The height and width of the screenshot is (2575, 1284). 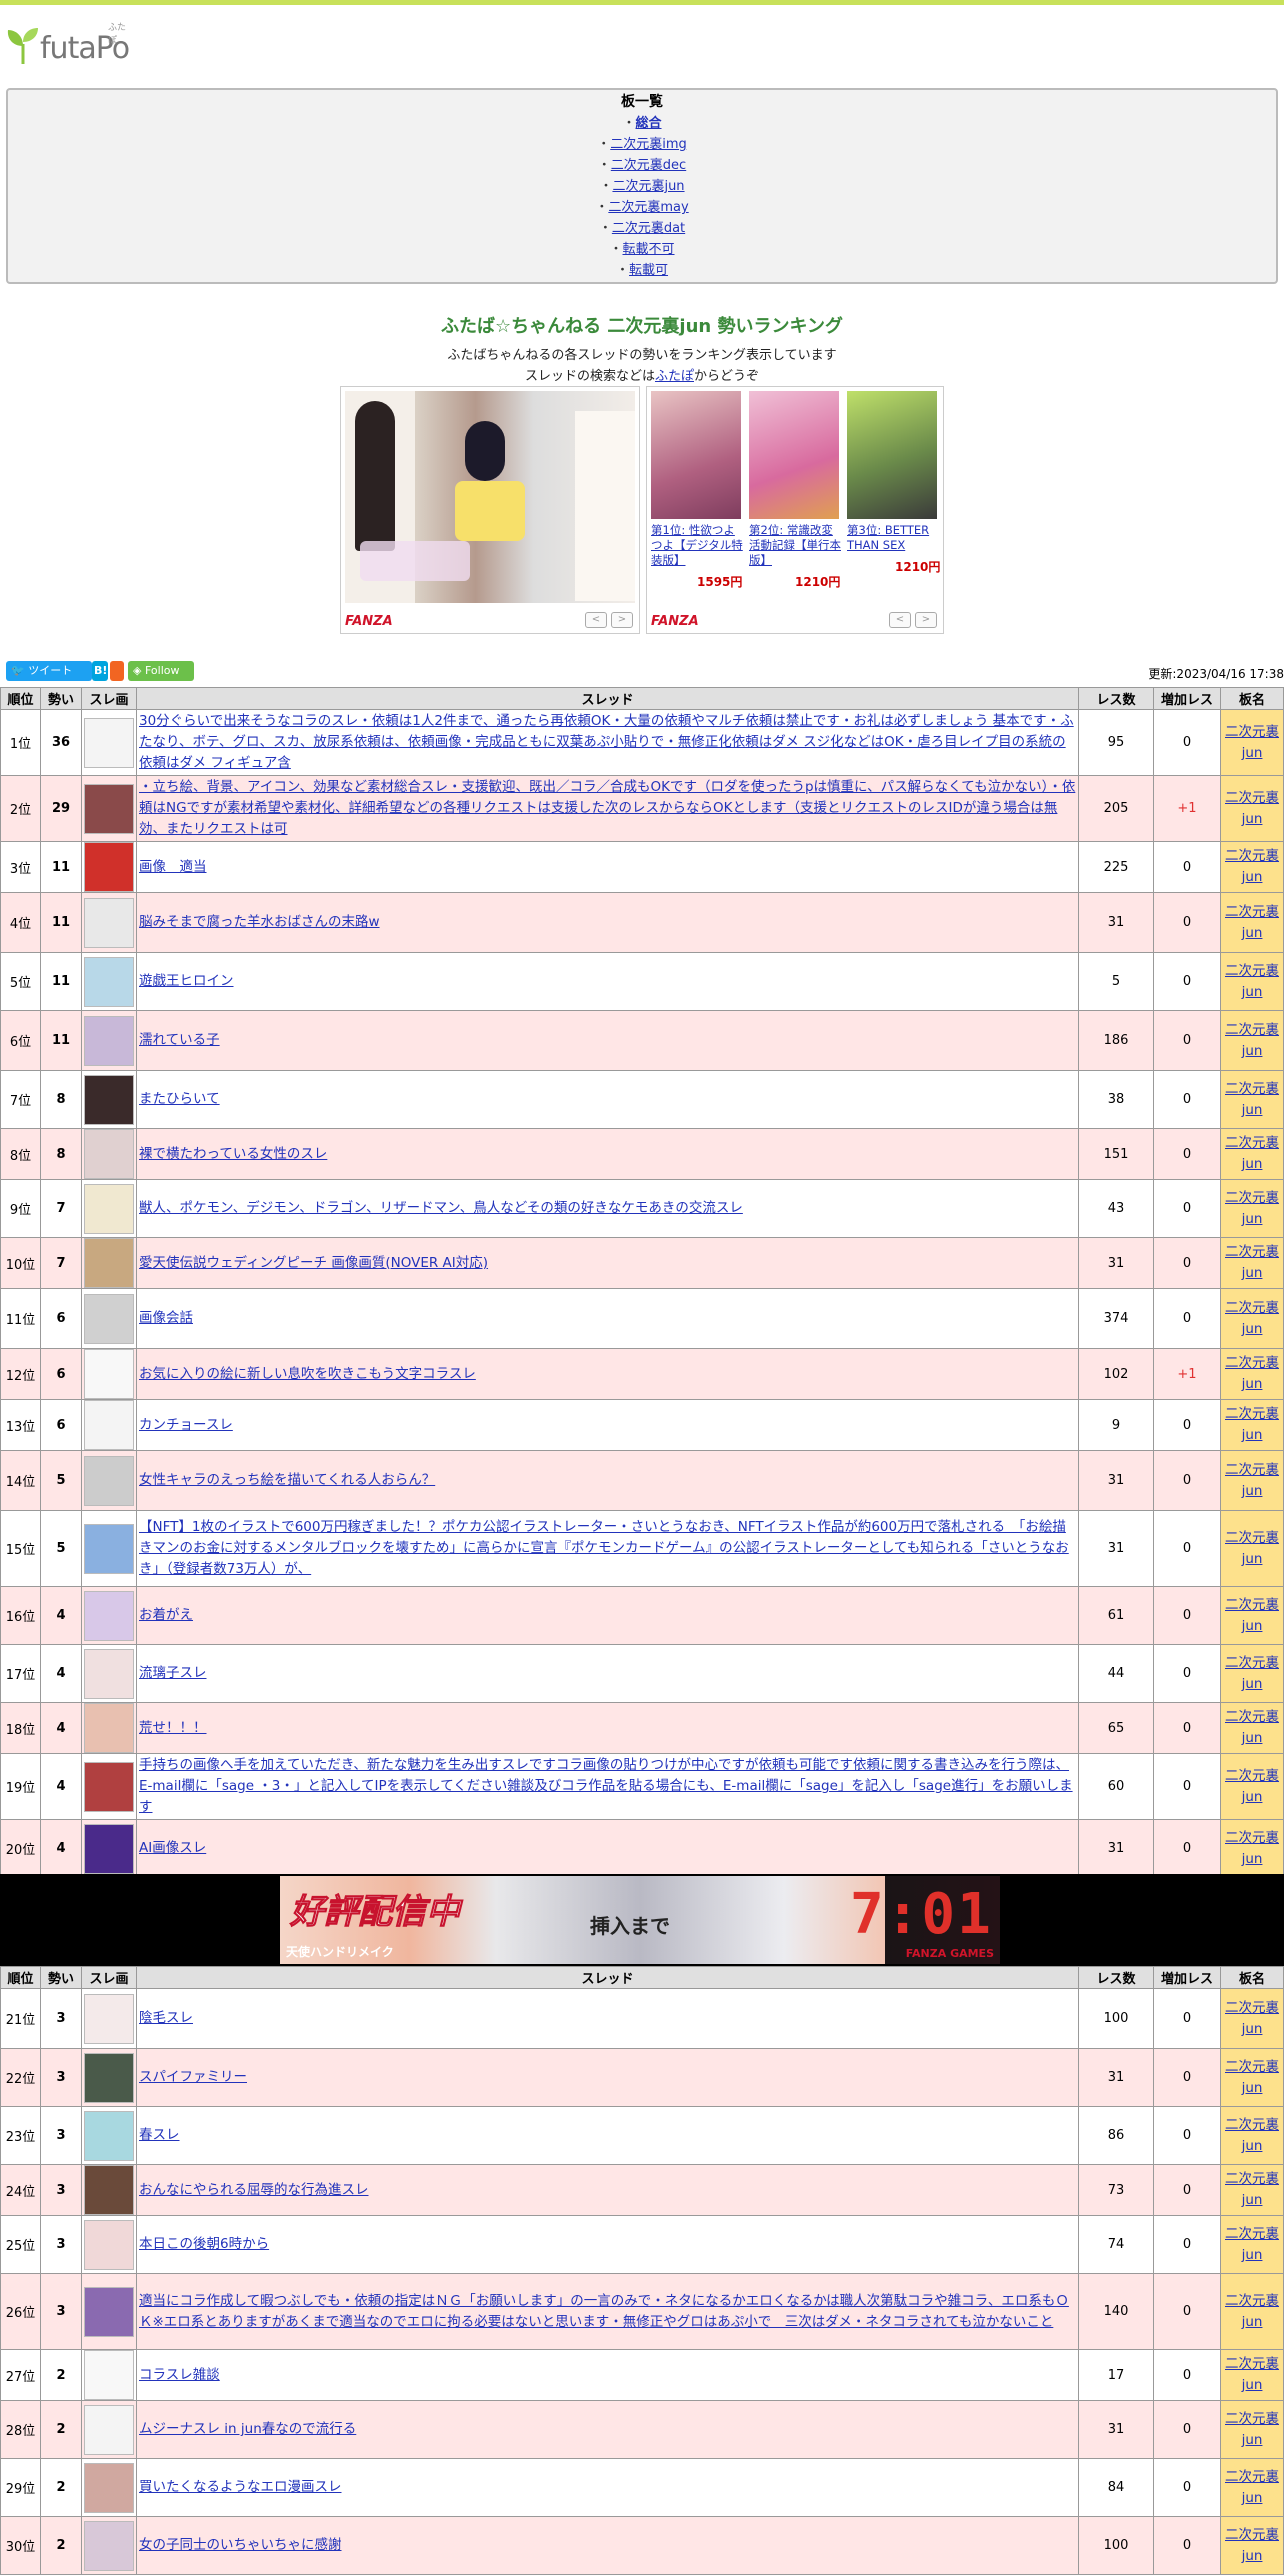 What do you see at coordinates (648, 207) in the screenshot?
I see `board-link: 二次元裏may` at bounding box center [648, 207].